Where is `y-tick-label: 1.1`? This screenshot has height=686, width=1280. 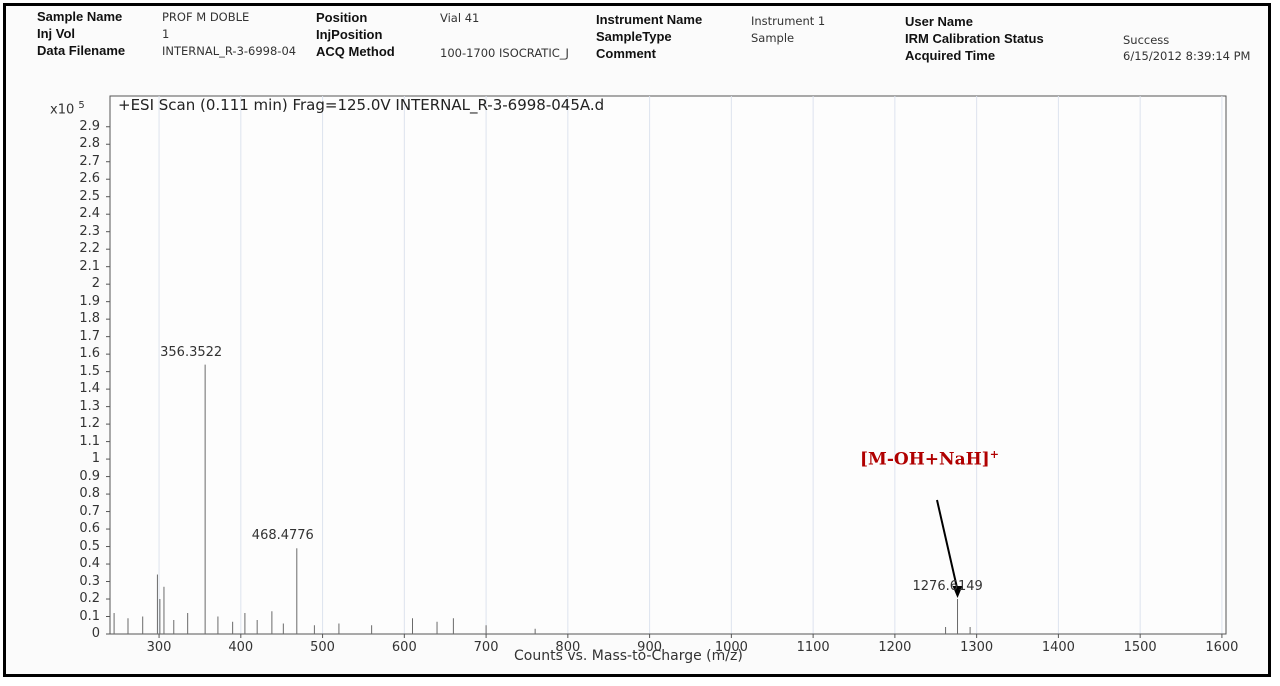
y-tick-label: 1.1 is located at coordinates (89, 441).